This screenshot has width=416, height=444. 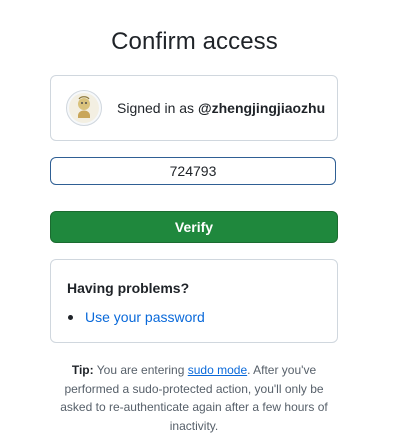 I want to click on sudo-mode-link: sudo mode, so click(x=217, y=370).